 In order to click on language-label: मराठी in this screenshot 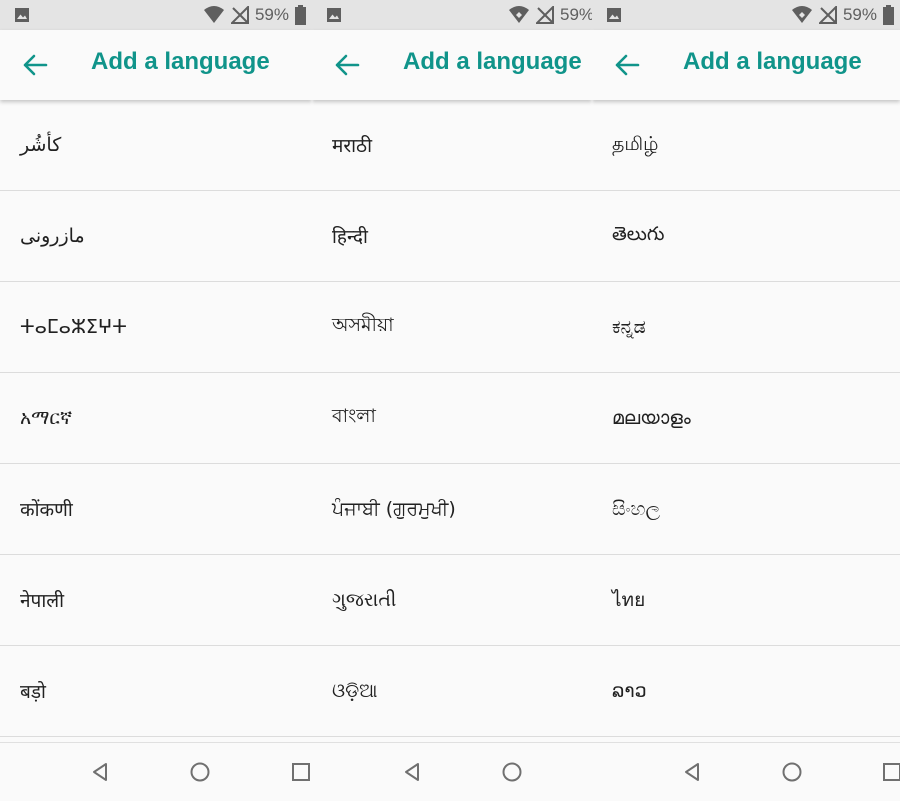, I will do `click(352, 146)`.